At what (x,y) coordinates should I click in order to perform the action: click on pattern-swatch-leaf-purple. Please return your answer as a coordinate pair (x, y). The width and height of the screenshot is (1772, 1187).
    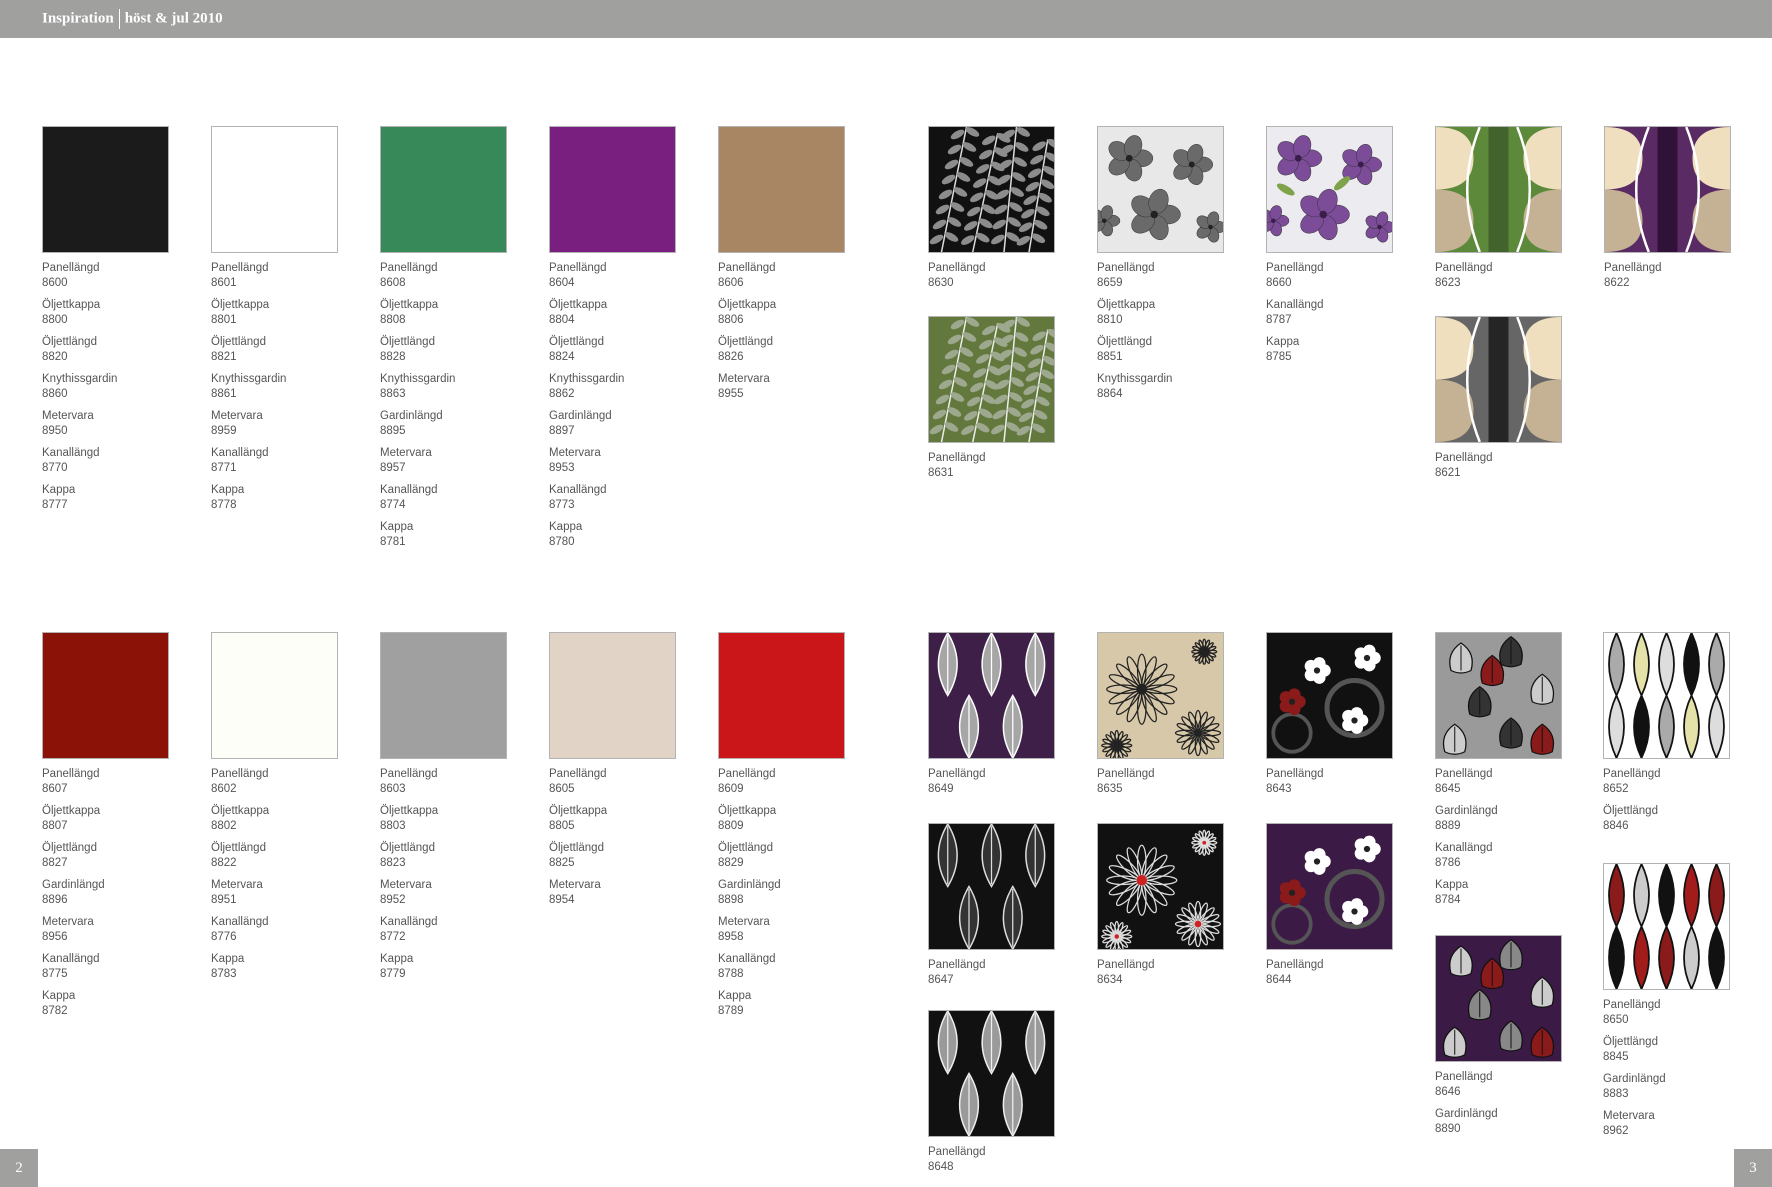
    Looking at the image, I should click on (991, 695).